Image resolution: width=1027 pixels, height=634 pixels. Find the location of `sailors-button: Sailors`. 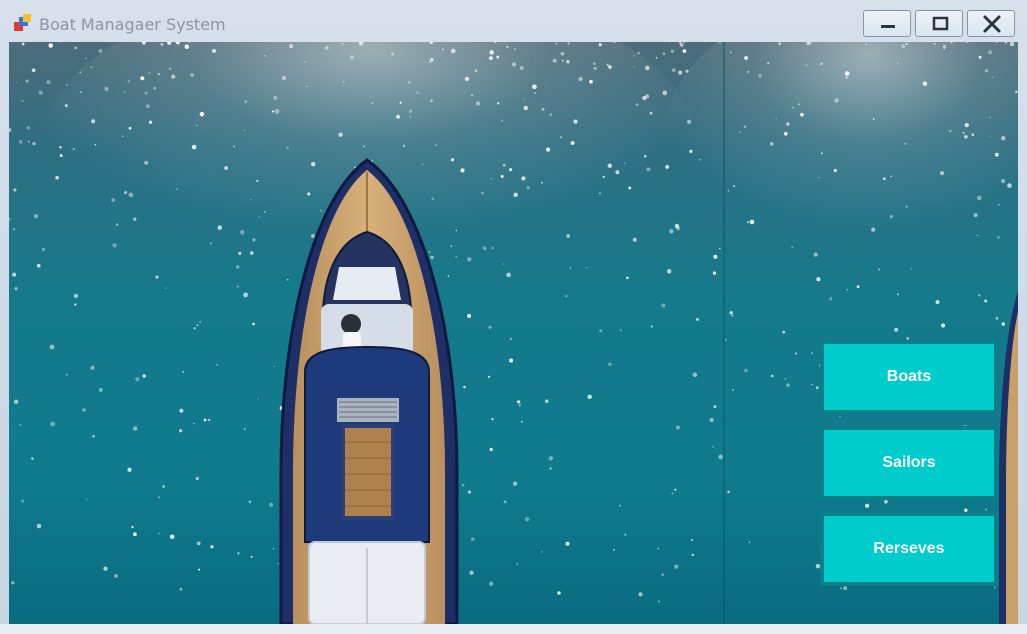

sailors-button: Sailors is located at coordinates (909, 463).